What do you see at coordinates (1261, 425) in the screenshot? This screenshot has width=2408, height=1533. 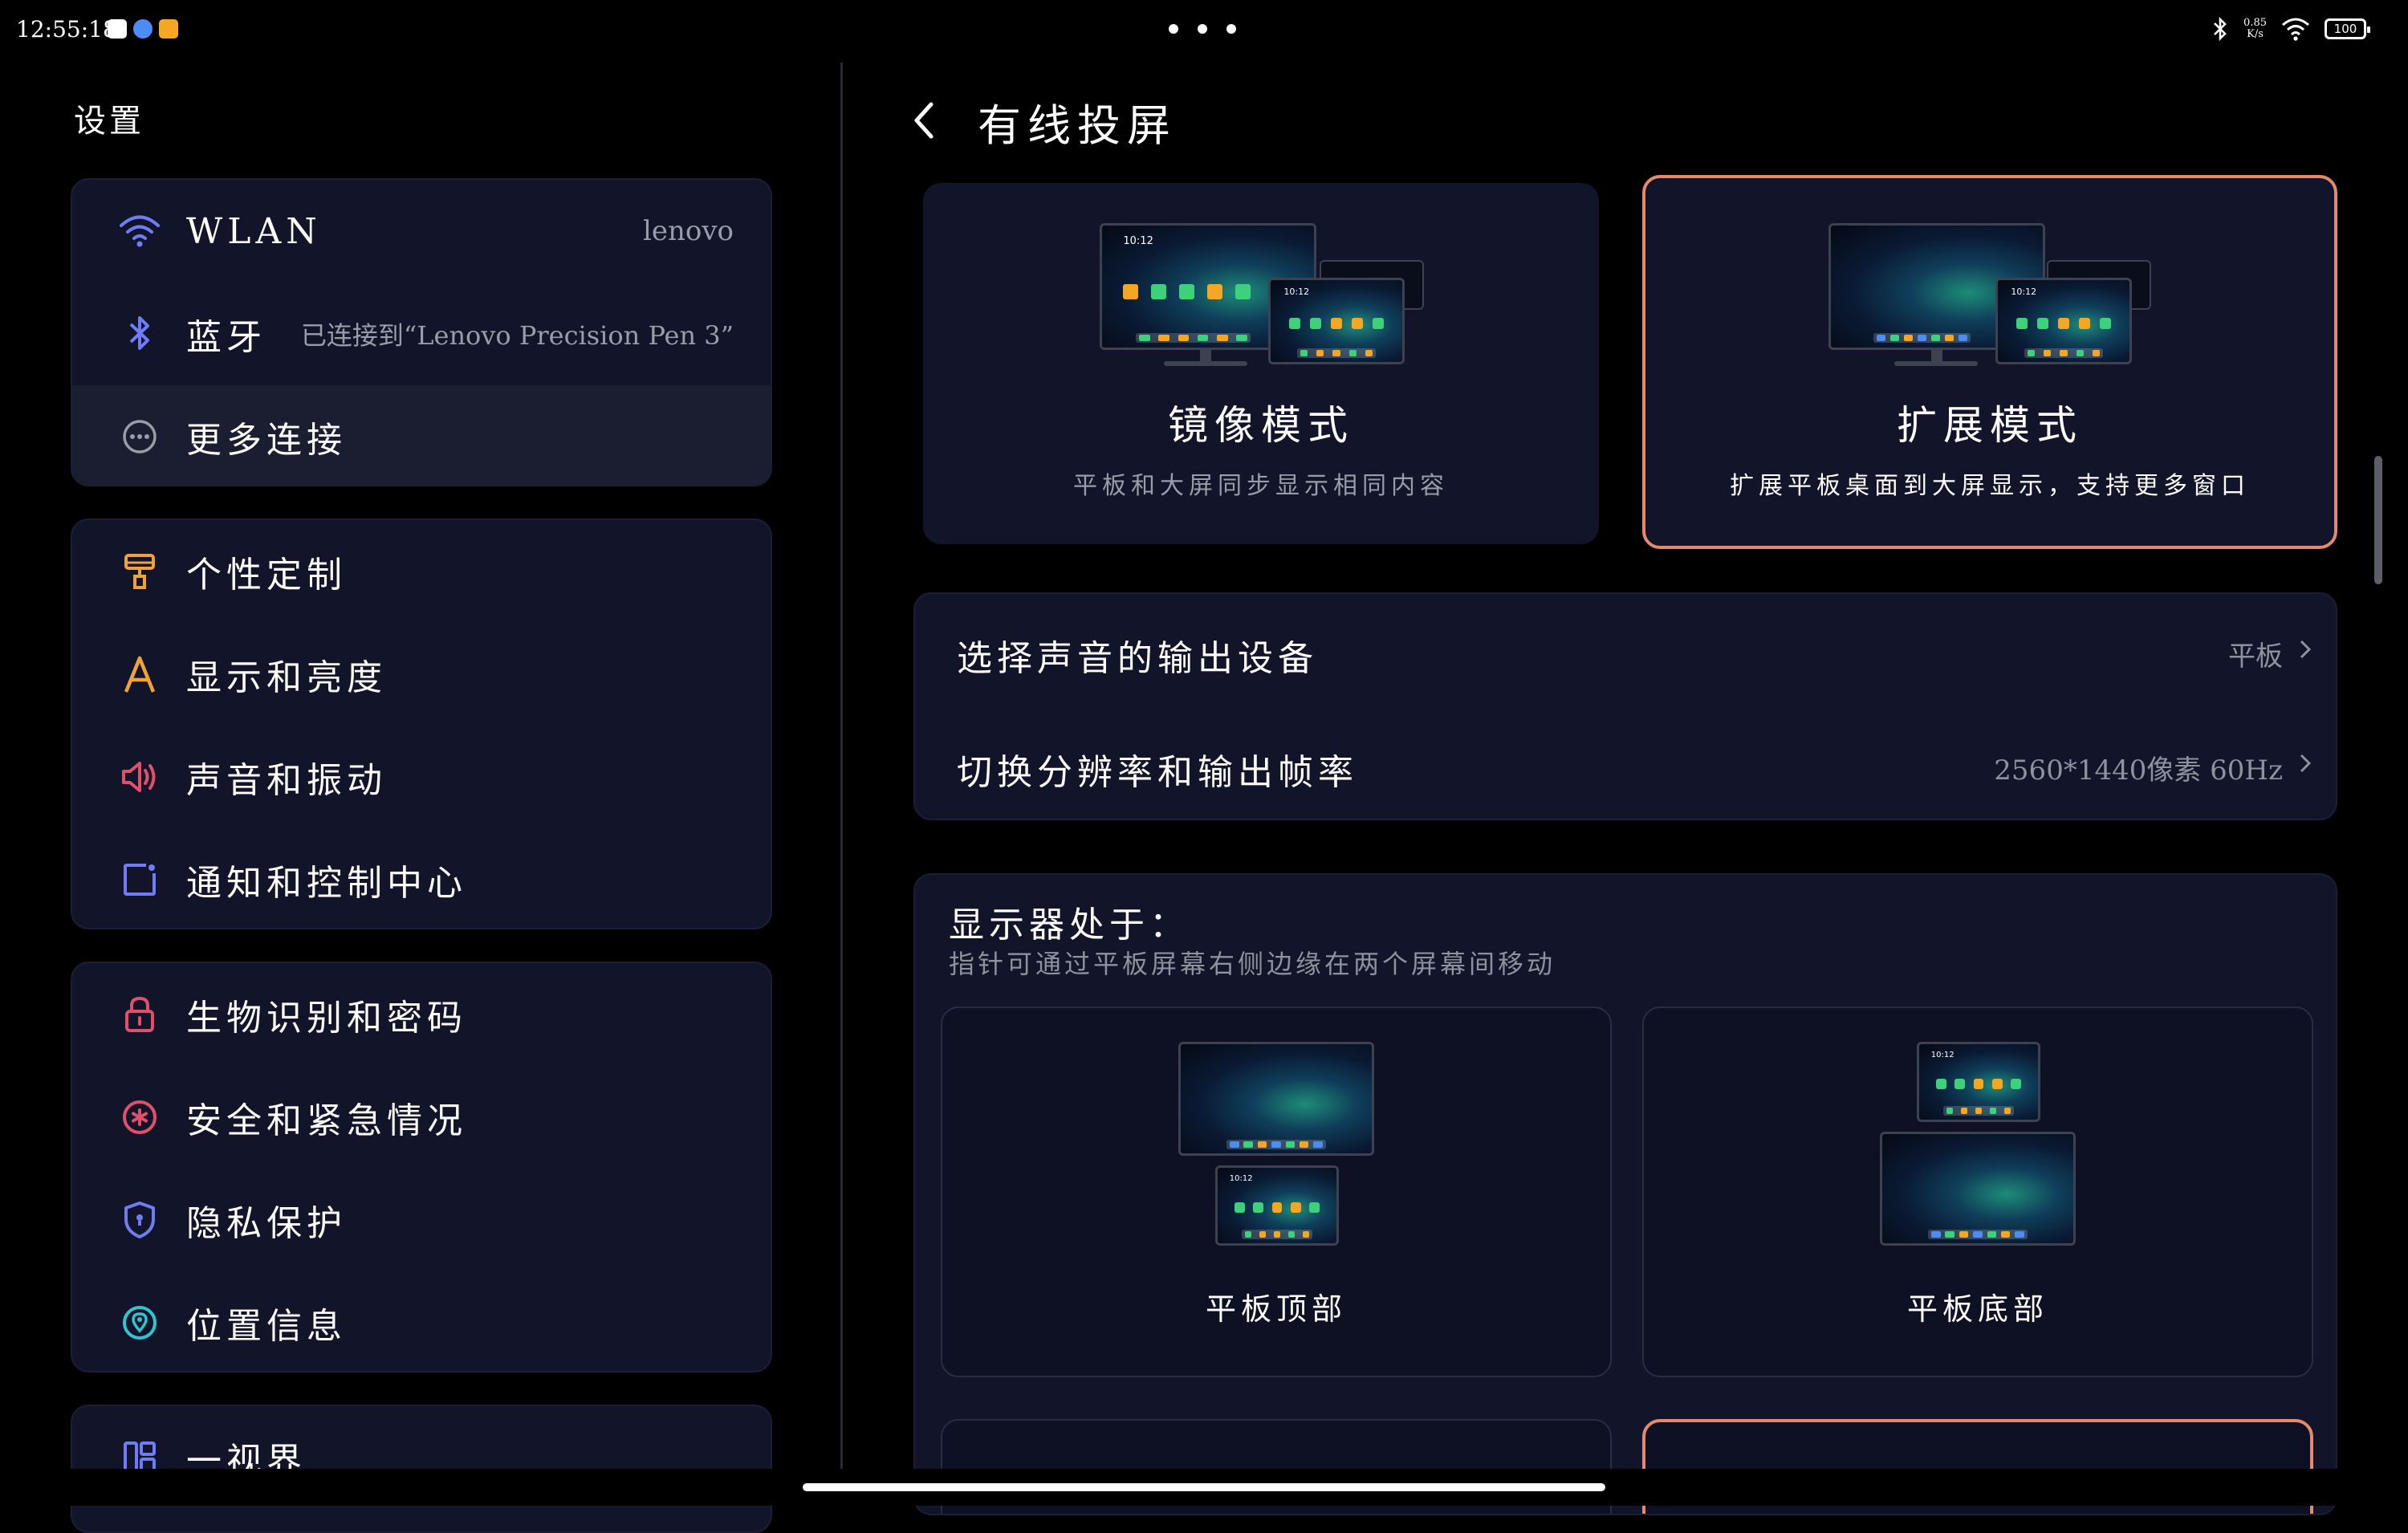 I see `mode-title: 镜像模式` at bounding box center [1261, 425].